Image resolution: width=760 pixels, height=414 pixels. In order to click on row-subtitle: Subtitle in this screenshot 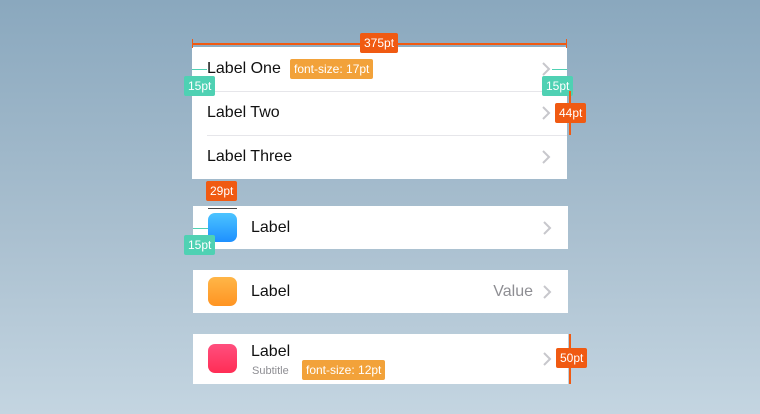, I will do `click(270, 371)`.